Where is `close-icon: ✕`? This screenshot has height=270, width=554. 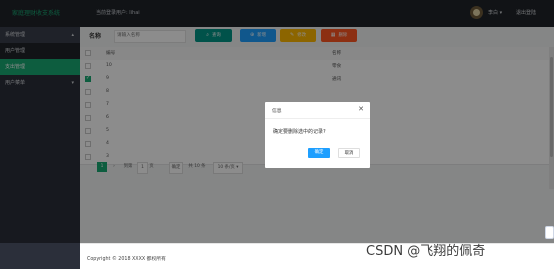 close-icon: ✕ is located at coordinates (361, 109).